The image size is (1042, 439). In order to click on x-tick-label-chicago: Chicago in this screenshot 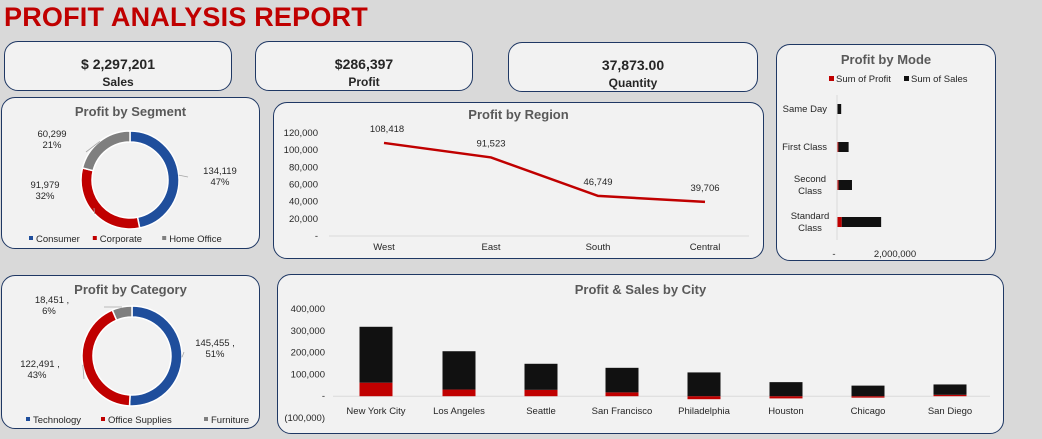, I will do `click(868, 411)`.